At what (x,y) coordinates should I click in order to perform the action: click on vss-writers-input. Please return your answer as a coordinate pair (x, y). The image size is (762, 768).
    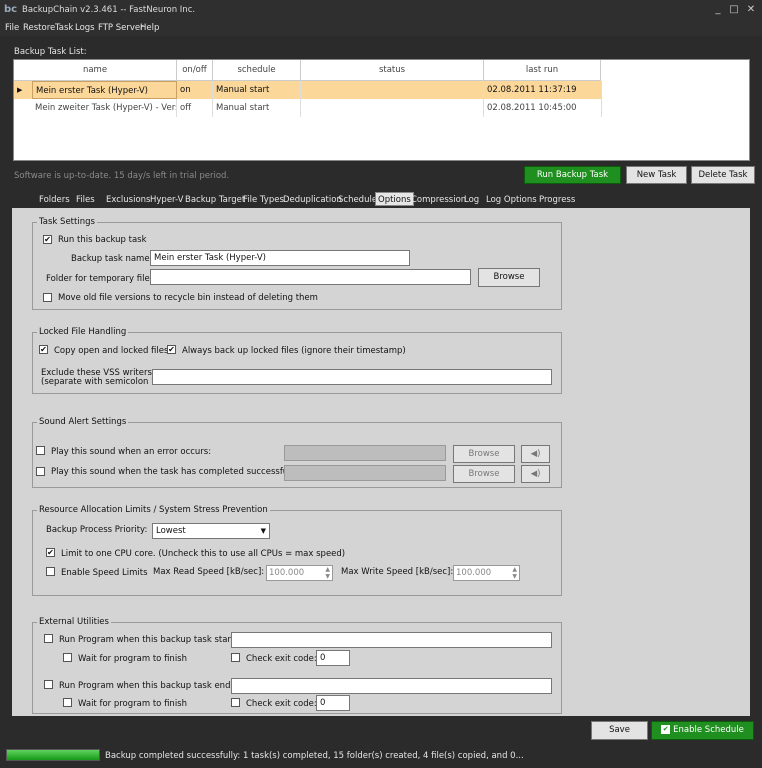
    Looking at the image, I should click on (352, 377).